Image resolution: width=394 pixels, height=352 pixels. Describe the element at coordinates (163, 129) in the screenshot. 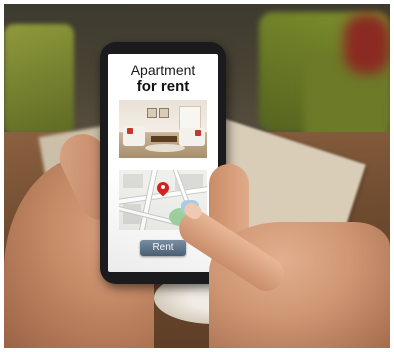

I see `living-room-photo` at that location.